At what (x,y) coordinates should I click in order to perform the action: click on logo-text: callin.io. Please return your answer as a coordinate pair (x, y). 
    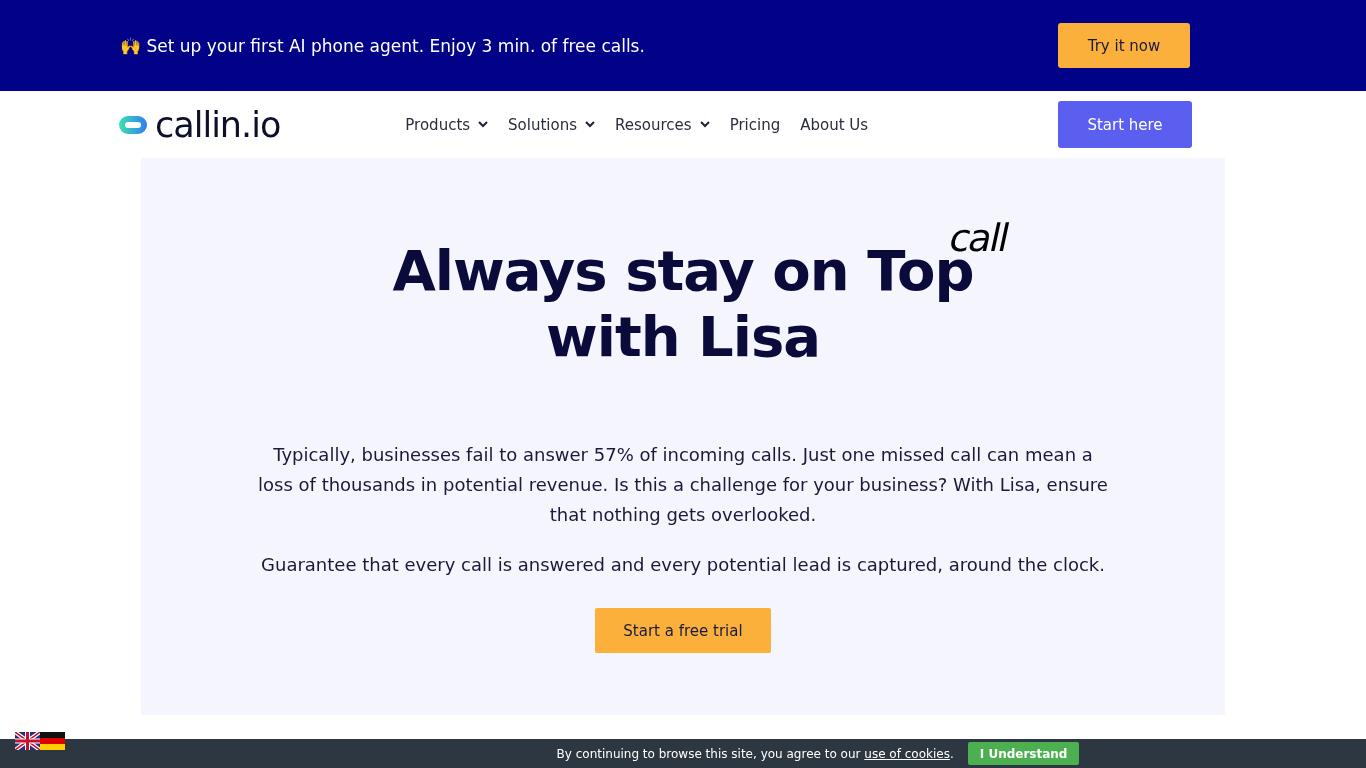
    Looking at the image, I should click on (218, 124).